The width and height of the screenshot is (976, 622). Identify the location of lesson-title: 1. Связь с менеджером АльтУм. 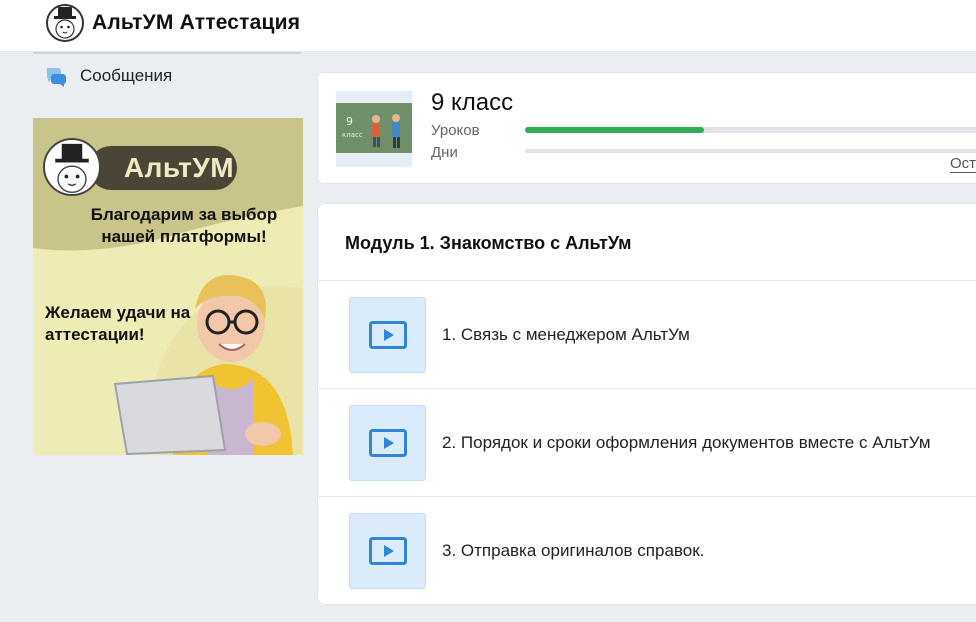
(566, 335).